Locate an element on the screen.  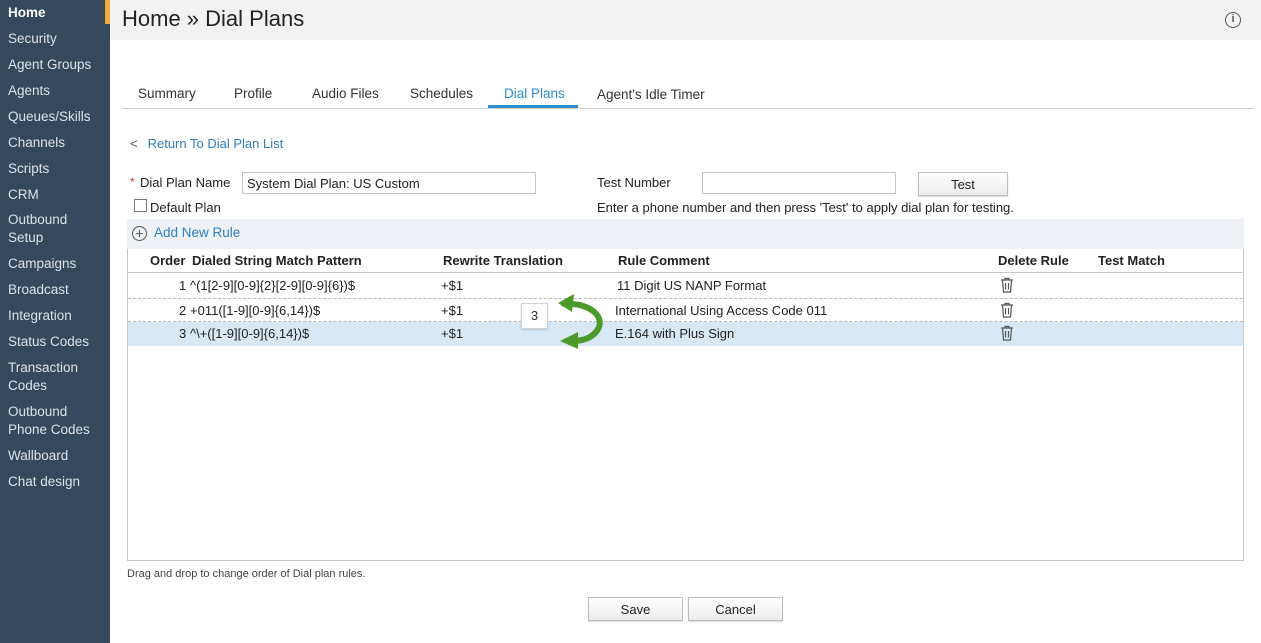
comment-cell: E.164 with Plus Sign is located at coordinates (675, 333).